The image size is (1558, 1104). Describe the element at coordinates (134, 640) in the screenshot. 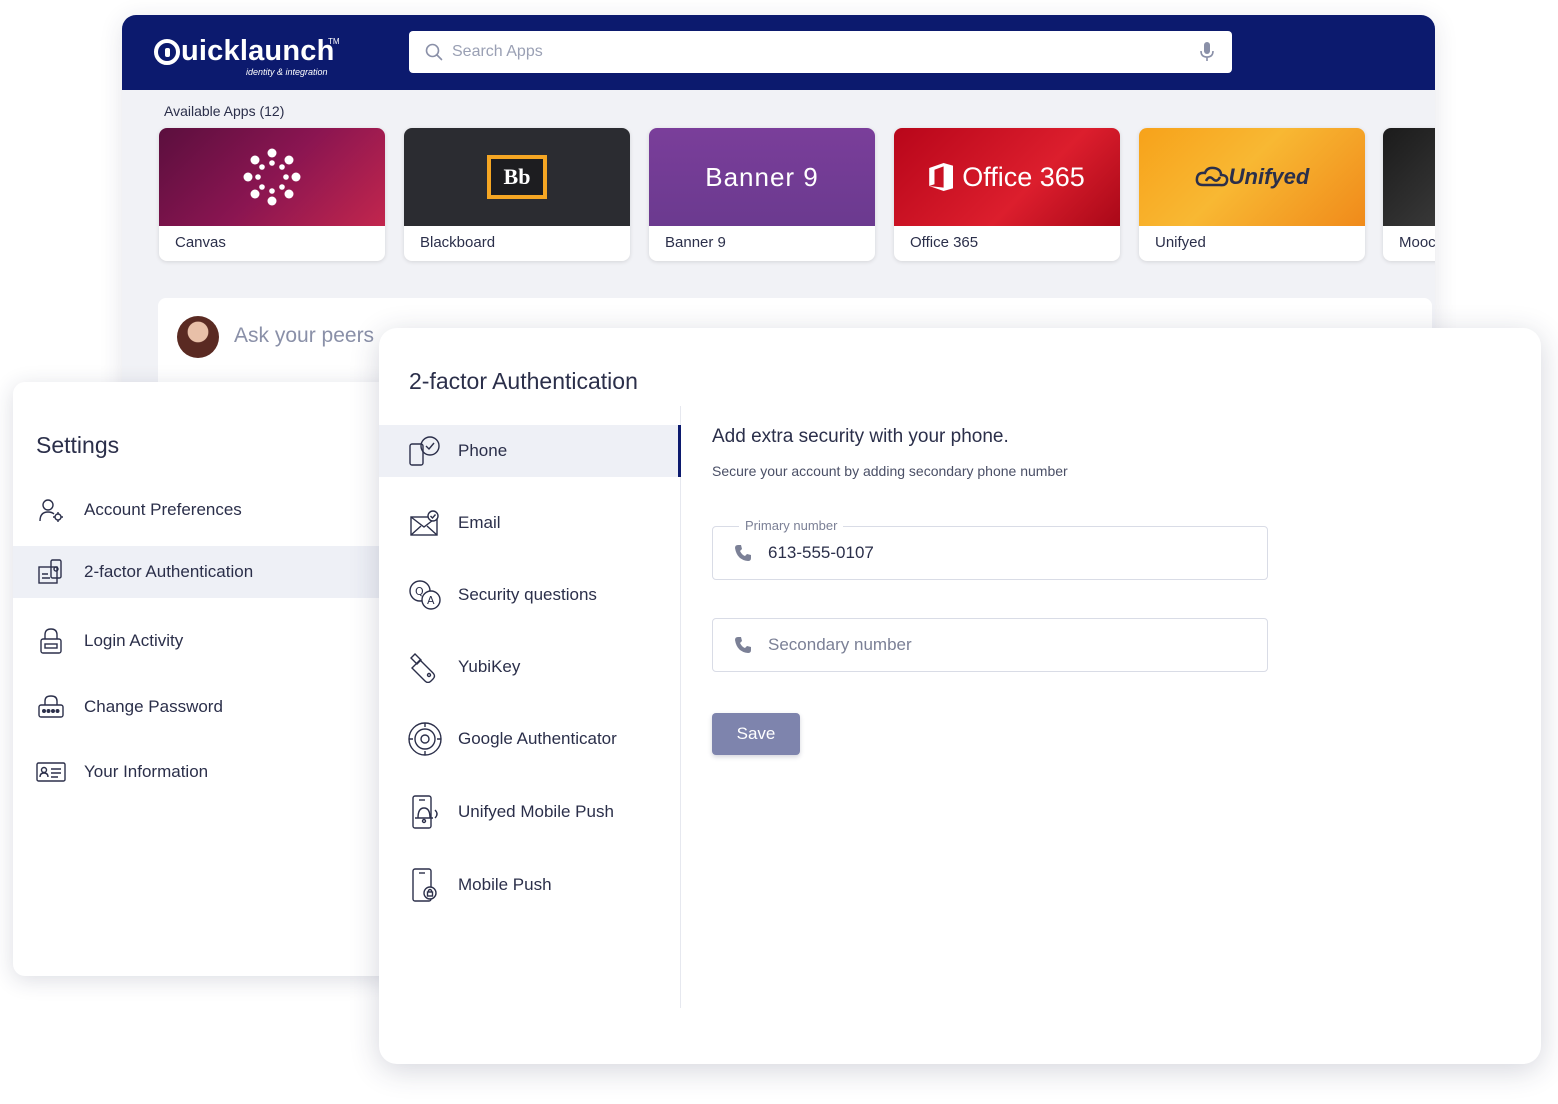

I see `settings-item-label: Login Activity` at that location.